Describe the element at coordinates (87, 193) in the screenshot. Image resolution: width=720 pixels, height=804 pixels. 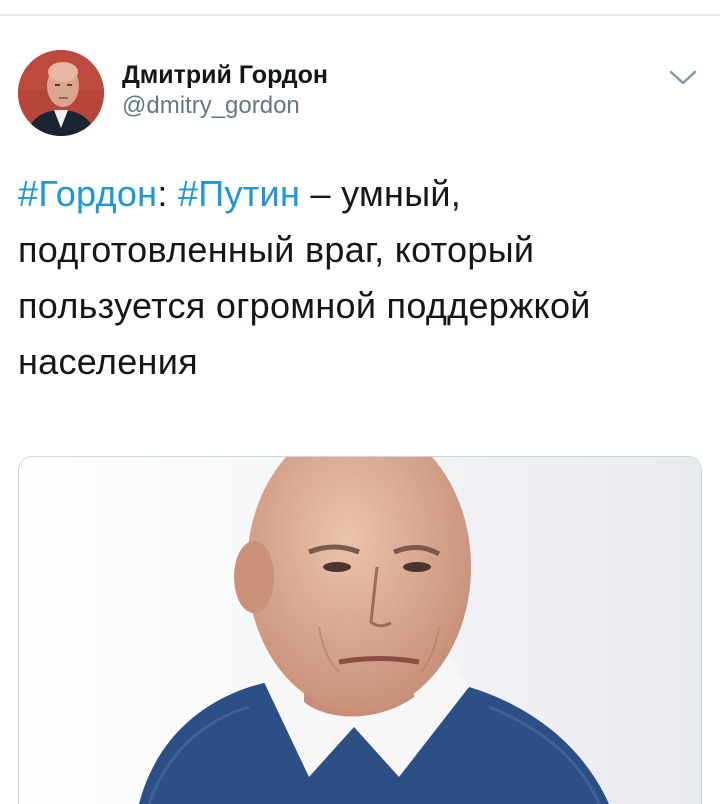
I see `hashtag-gordon-link: #Гордон` at that location.